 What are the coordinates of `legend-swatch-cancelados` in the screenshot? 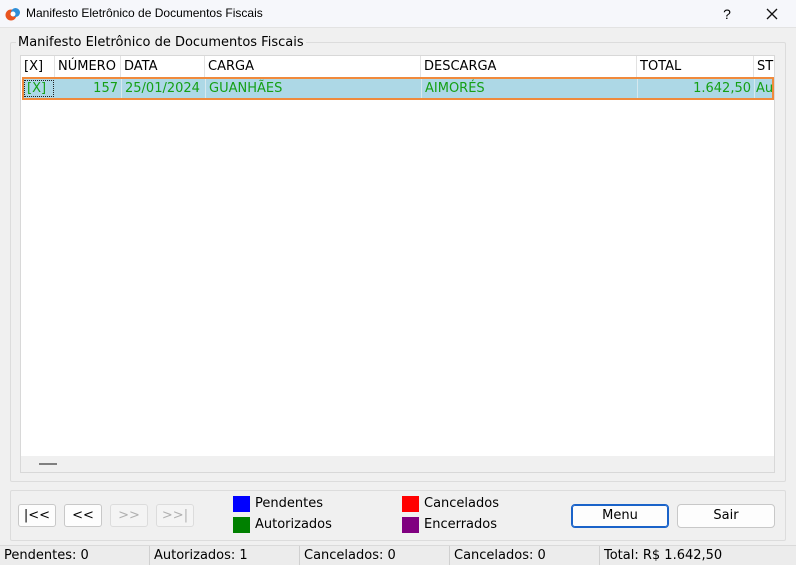 It's located at (410, 504).